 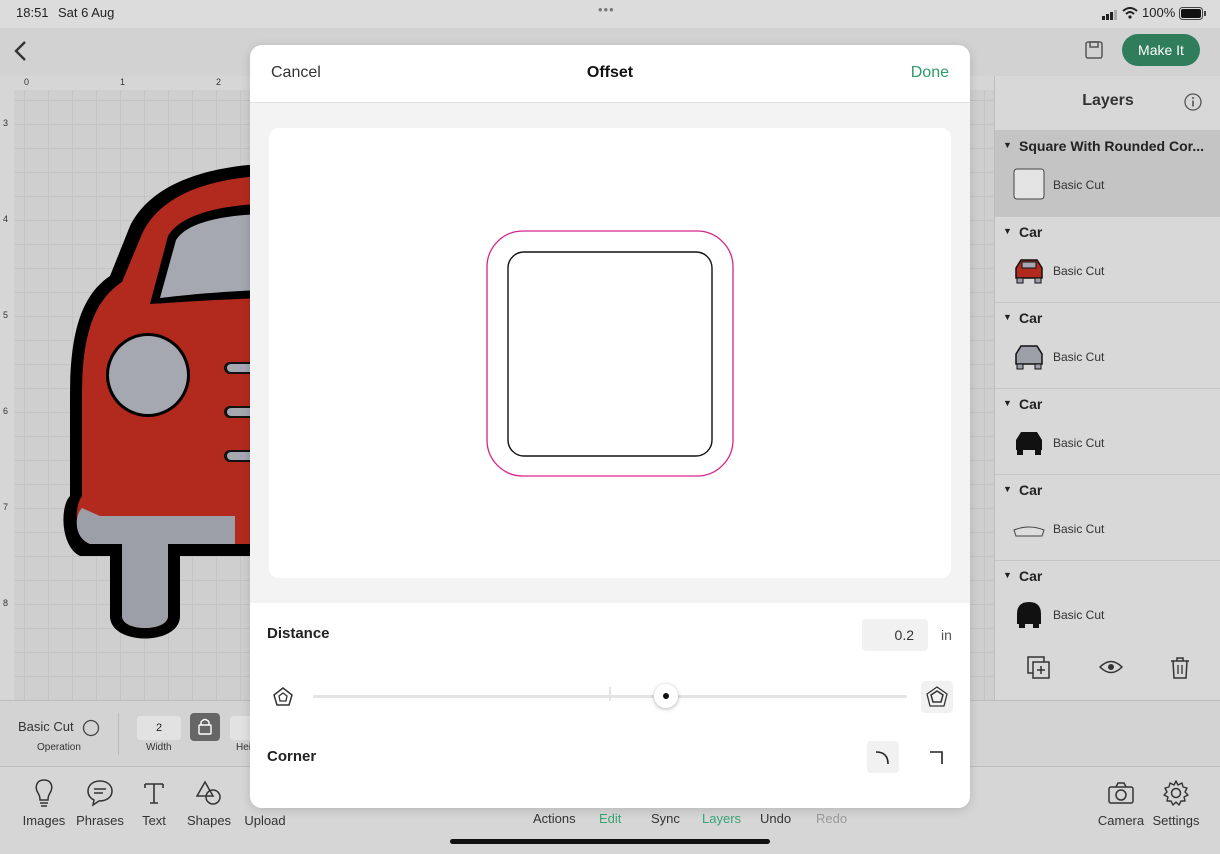 I want to click on make-it-button: Make It, so click(x=1161, y=50).